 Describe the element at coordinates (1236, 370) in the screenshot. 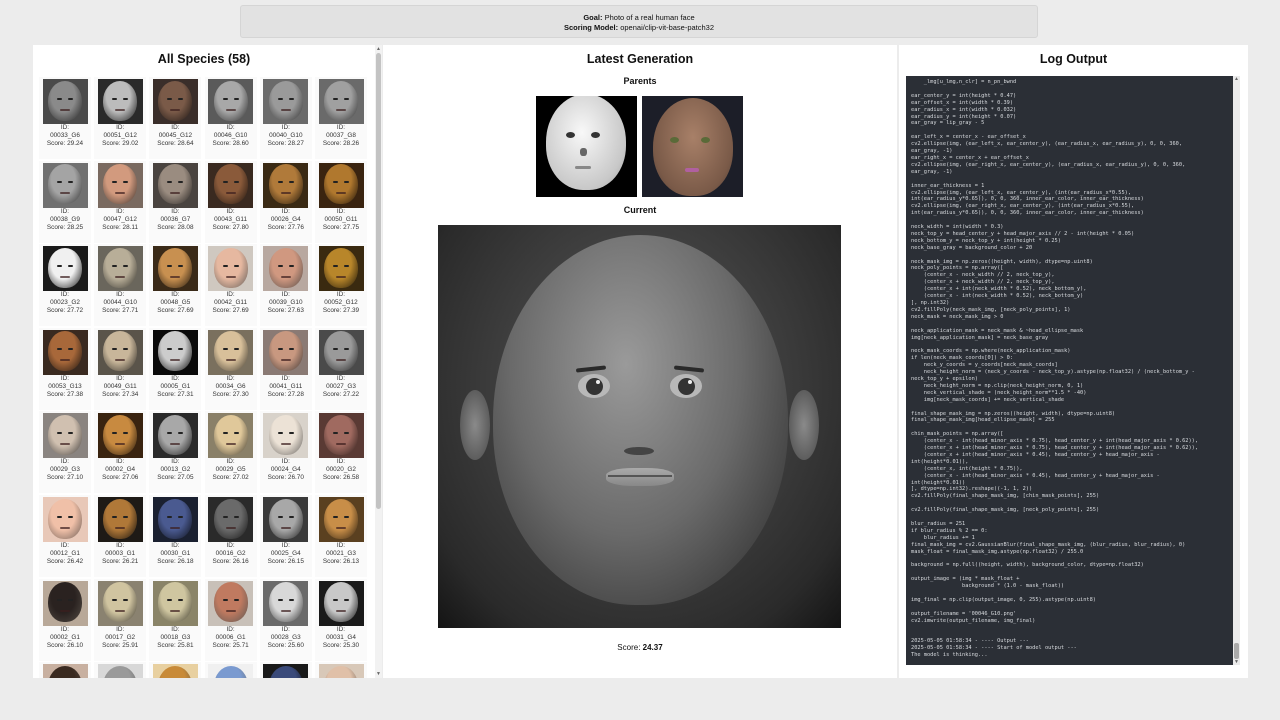

I see `log-scrollbar: ▲ ▼` at that location.